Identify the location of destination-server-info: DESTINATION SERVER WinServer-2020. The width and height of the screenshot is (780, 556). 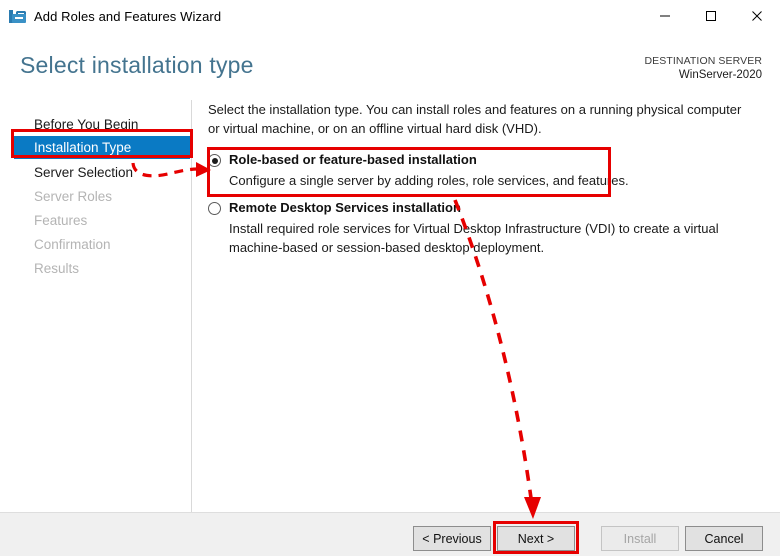
(703, 68).